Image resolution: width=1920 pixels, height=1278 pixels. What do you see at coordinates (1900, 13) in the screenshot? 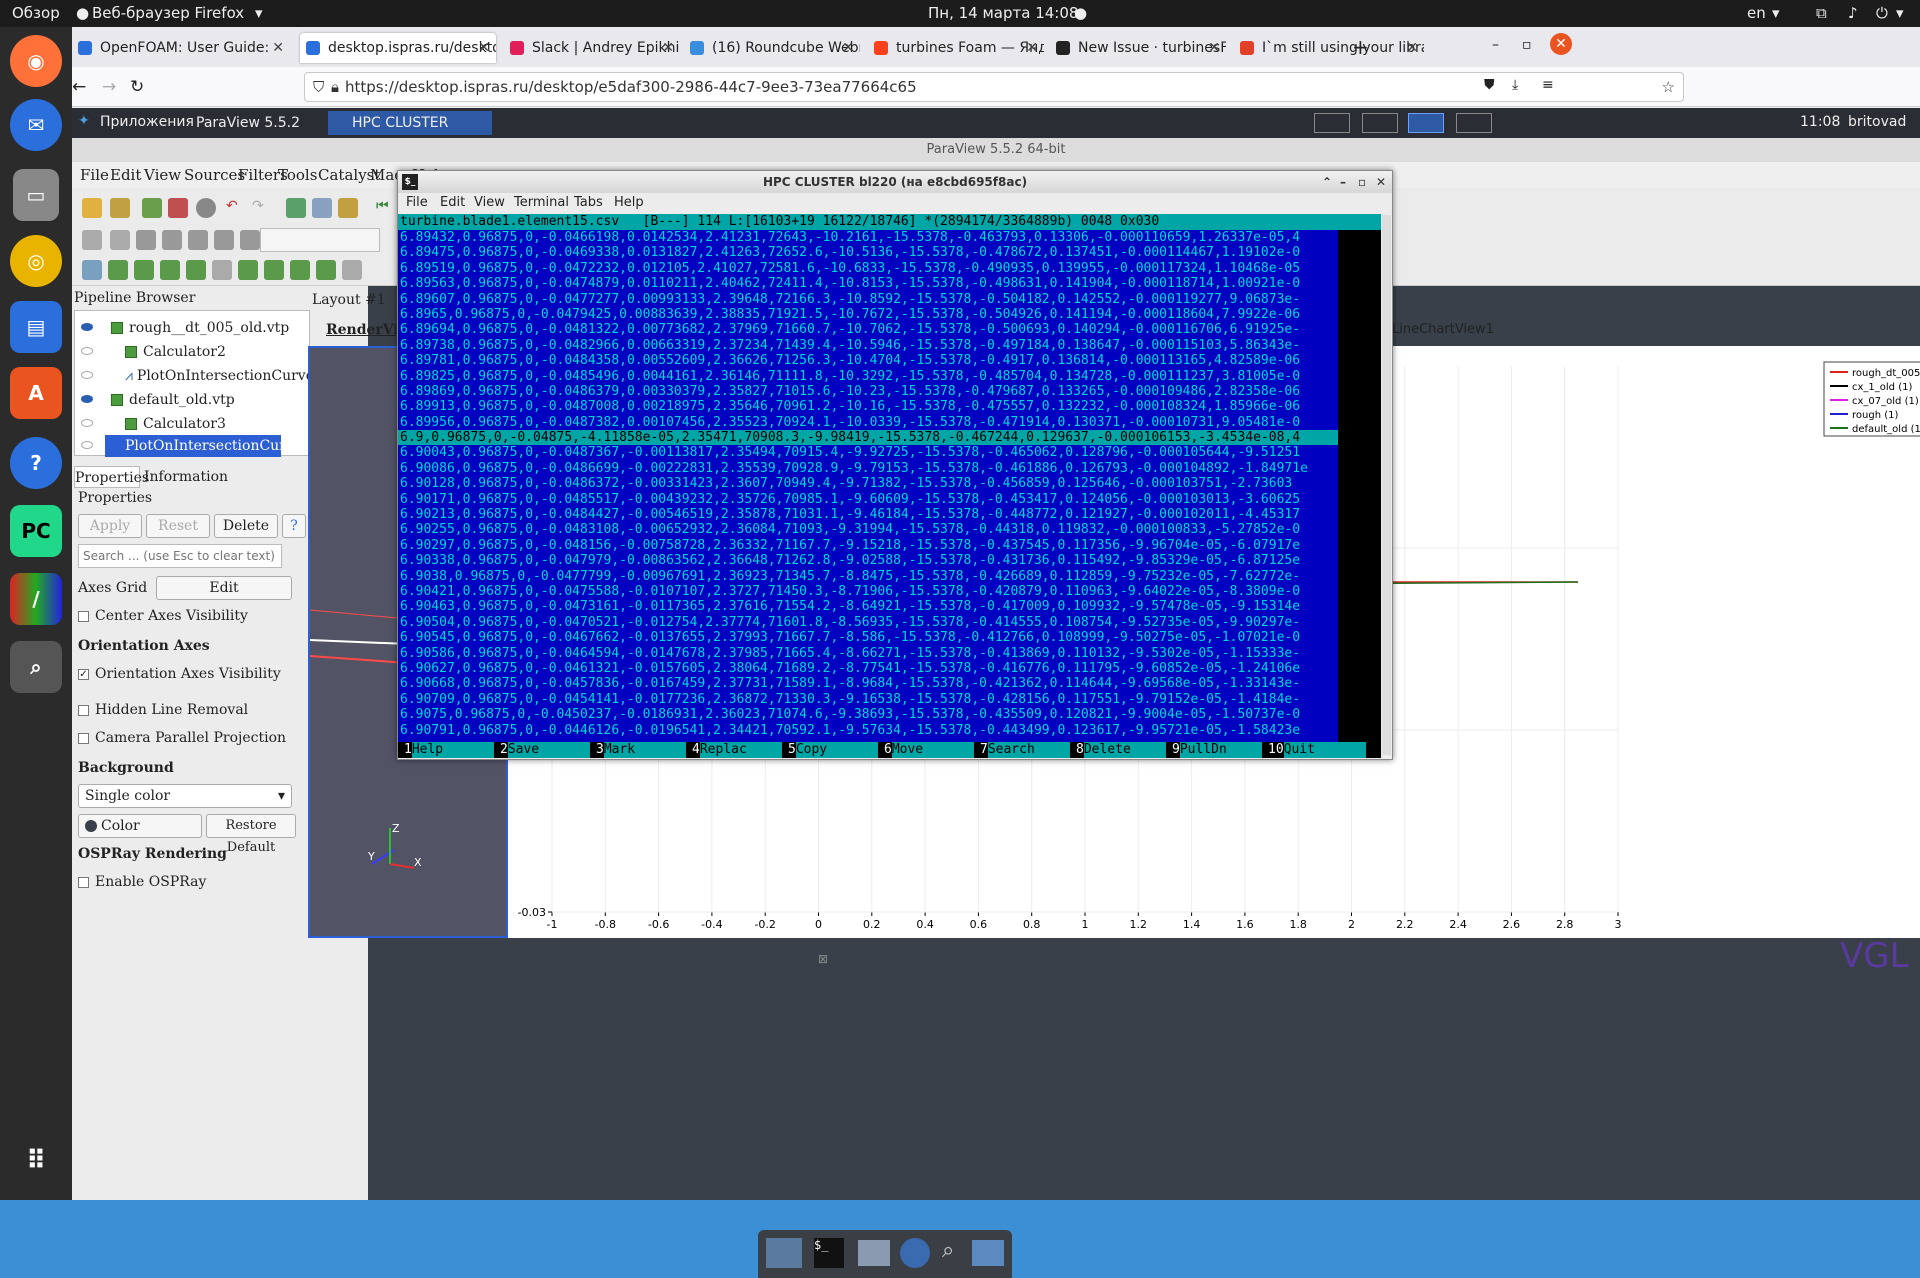
I see `system-chevron-icon: ▾` at bounding box center [1900, 13].